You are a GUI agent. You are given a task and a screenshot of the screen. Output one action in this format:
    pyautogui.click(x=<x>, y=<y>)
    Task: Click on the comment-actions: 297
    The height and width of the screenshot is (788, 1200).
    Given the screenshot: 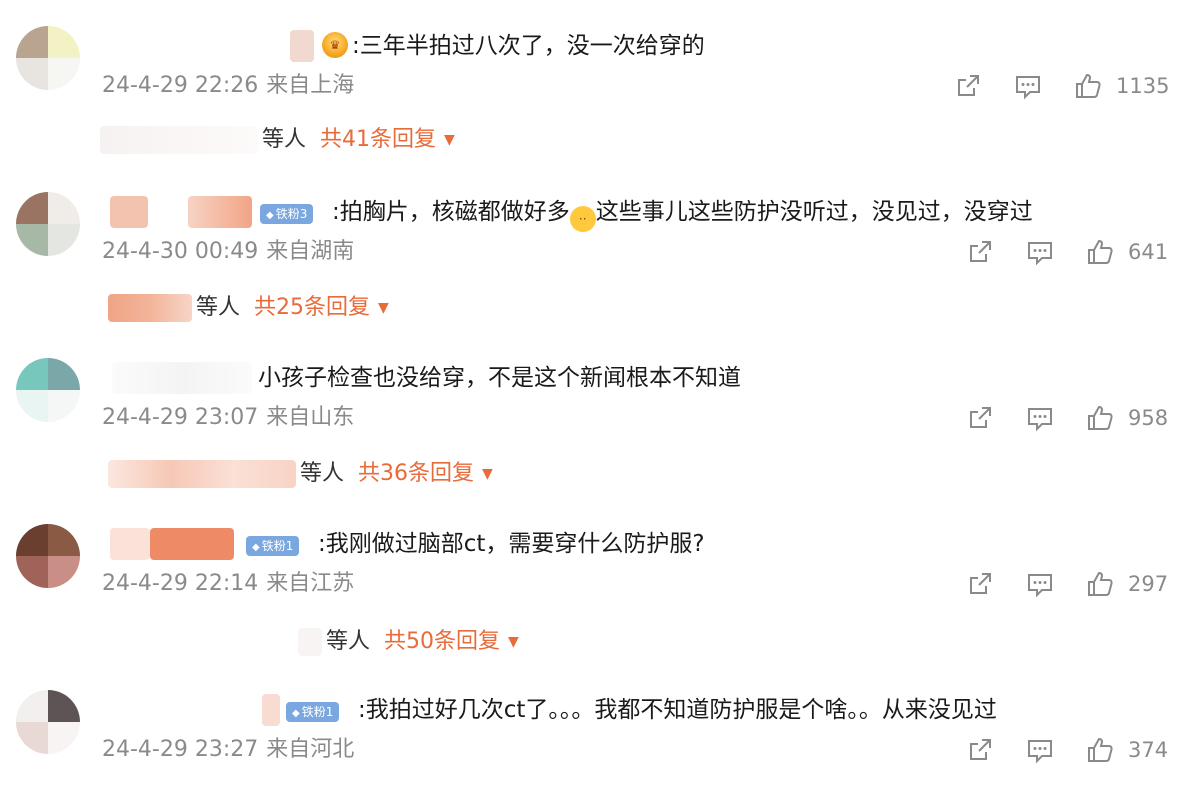 What is the action you would take?
    pyautogui.click(x=1066, y=584)
    